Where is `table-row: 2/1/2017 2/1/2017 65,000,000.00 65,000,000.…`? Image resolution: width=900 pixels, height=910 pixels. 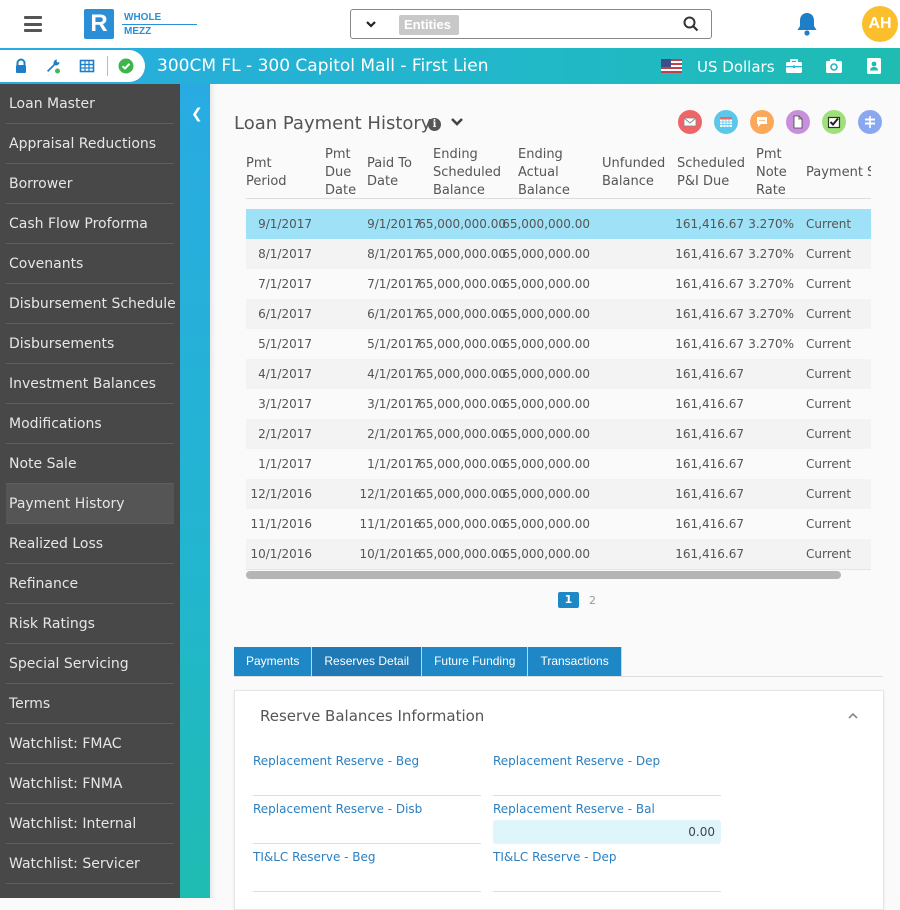 table-row: 2/1/2017 2/1/2017 65,000,000.00 65,000,000.… is located at coordinates (558, 434).